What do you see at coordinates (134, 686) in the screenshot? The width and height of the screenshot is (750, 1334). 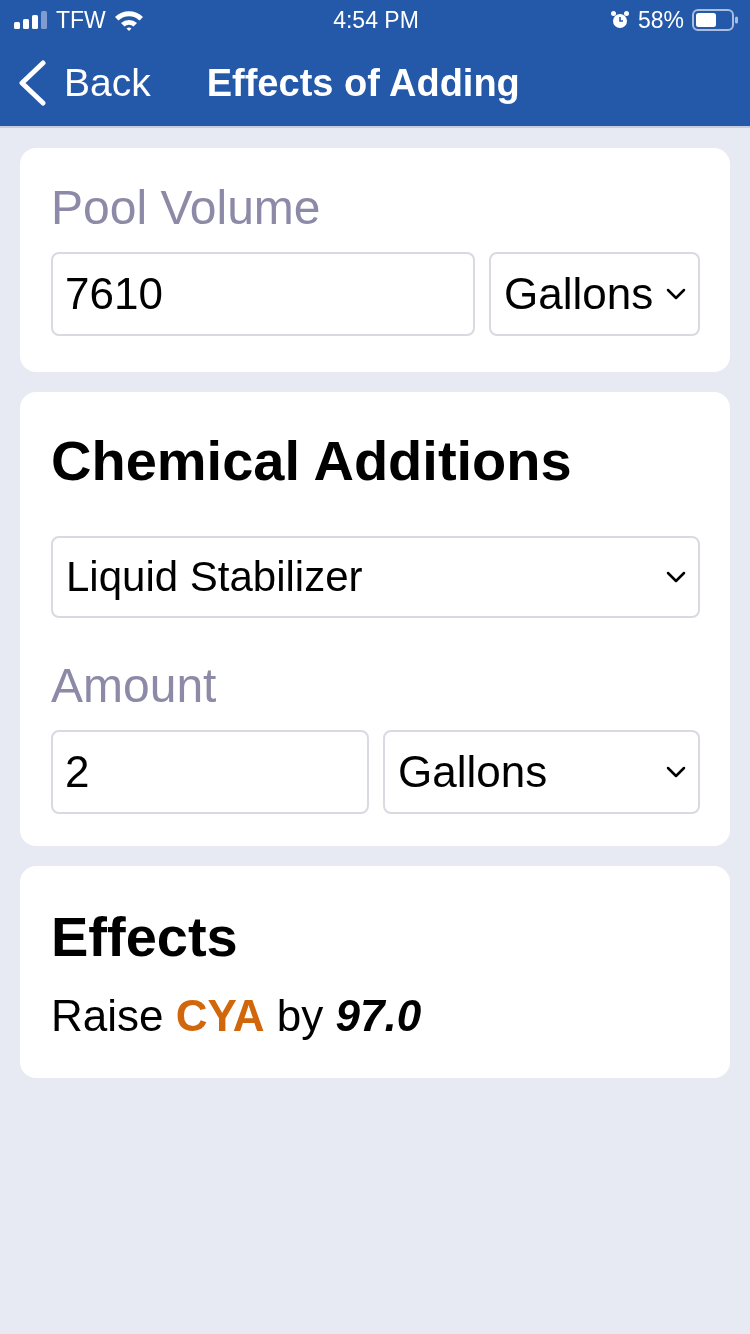 I see `field-label: Amount` at bounding box center [134, 686].